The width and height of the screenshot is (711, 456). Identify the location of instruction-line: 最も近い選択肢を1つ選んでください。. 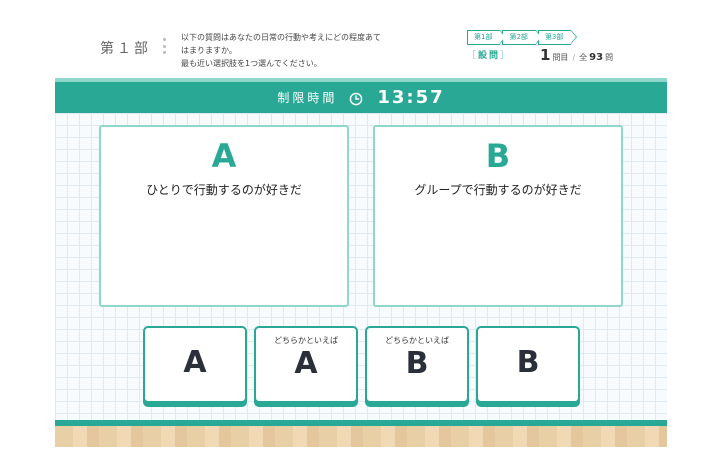
(251, 63).